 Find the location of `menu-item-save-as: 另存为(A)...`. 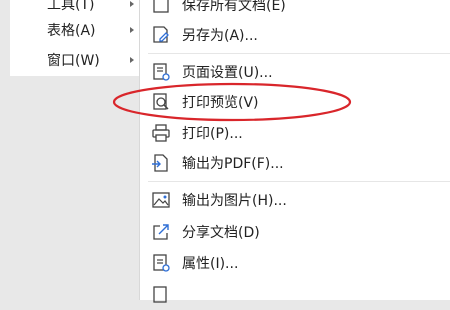

menu-item-save-as: 另存为(A)... is located at coordinates (295, 35).